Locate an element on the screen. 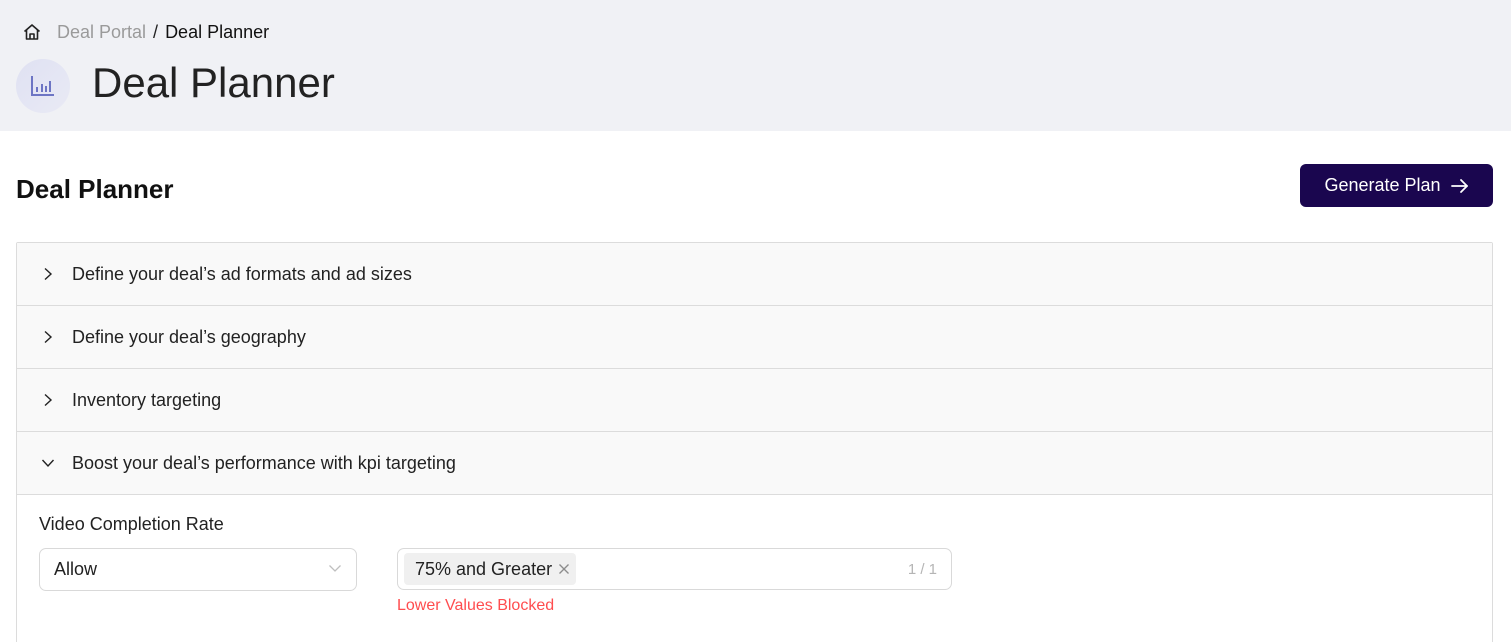 The image size is (1511, 642). generate-plan-button: Generate Plan is located at coordinates (1396, 185).